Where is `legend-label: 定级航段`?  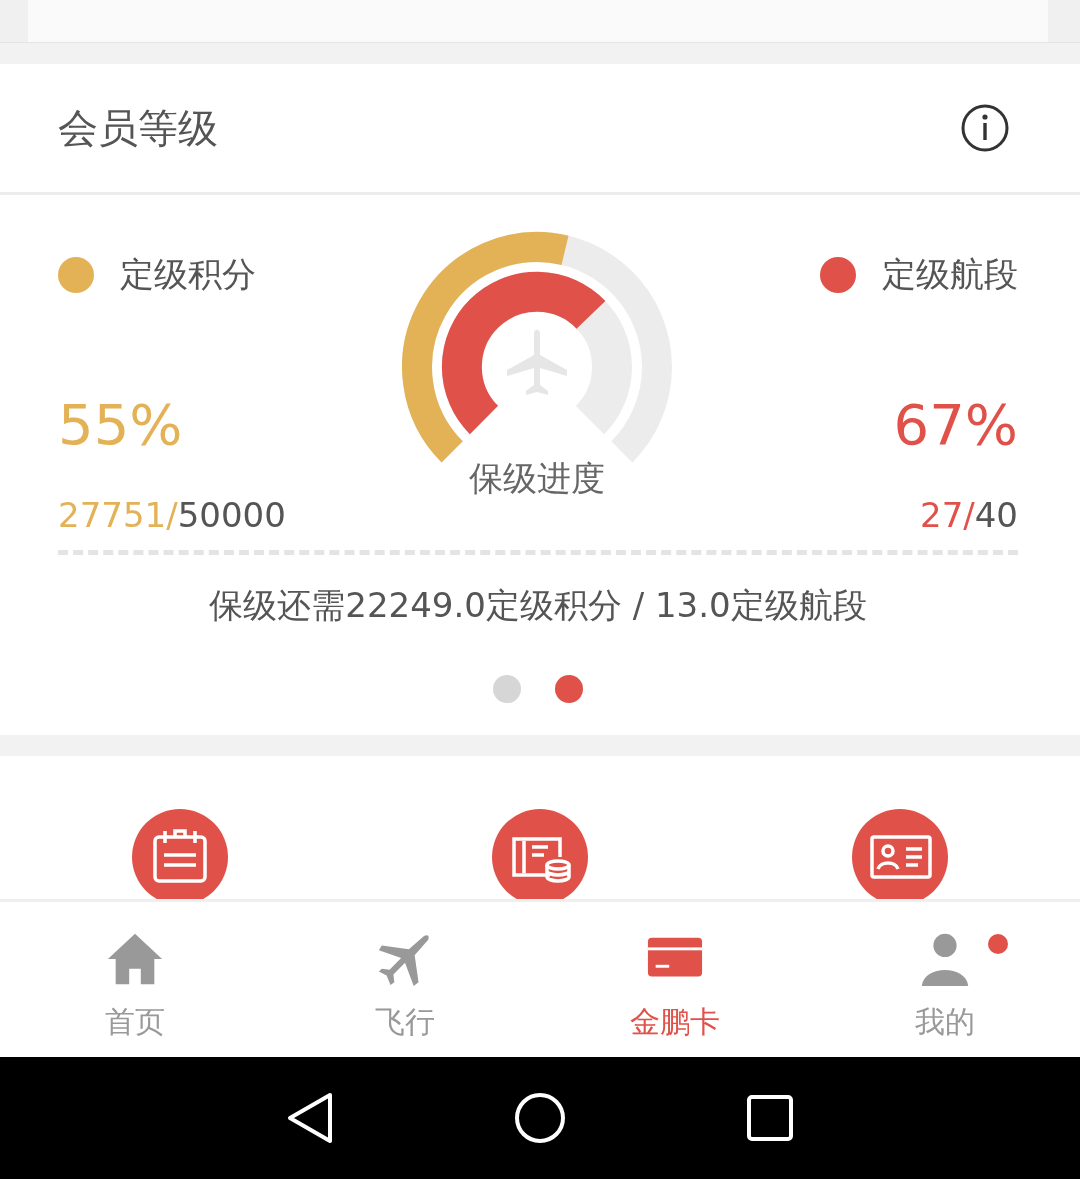 legend-label: 定级航段 is located at coordinates (950, 274).